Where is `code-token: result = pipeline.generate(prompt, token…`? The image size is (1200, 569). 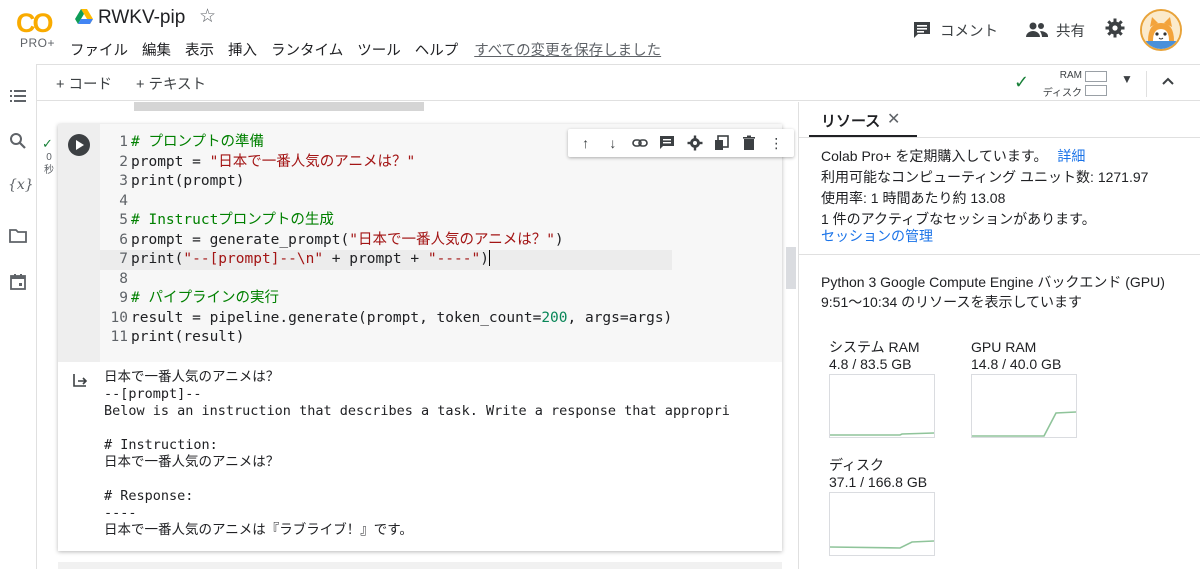 code-token: result = pipeline.generate(prompt, token… is located at coordinates (336, 317).